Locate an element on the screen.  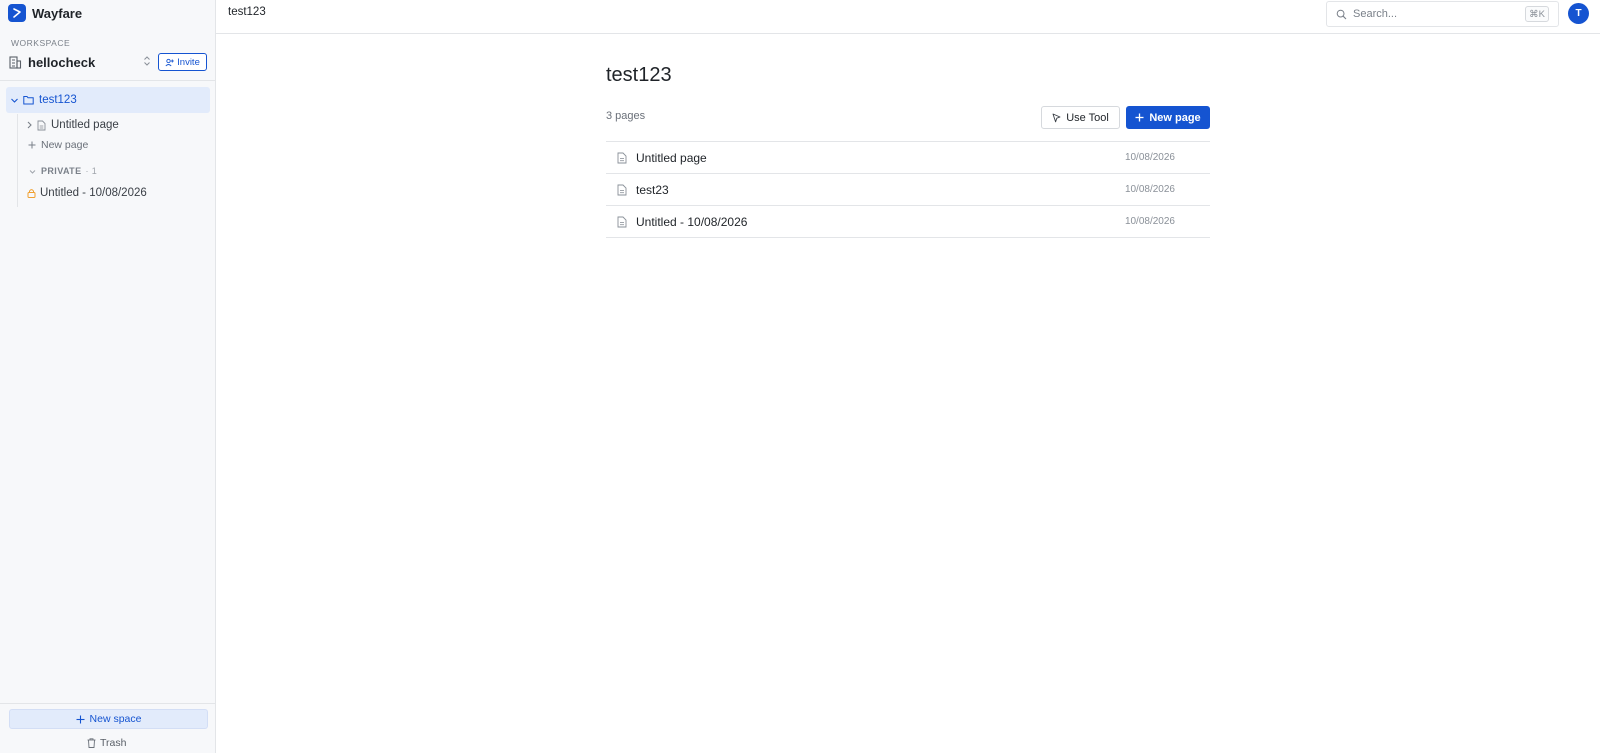
avatar: T is located at coordinates (1578, 13).